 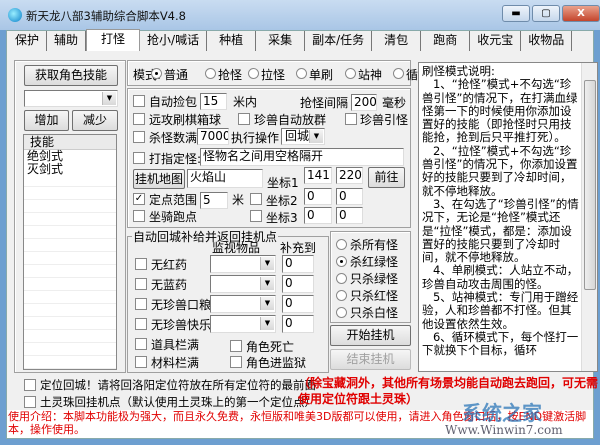 I want to click on coord3-x-input: 0, so click(x=318, y=215).